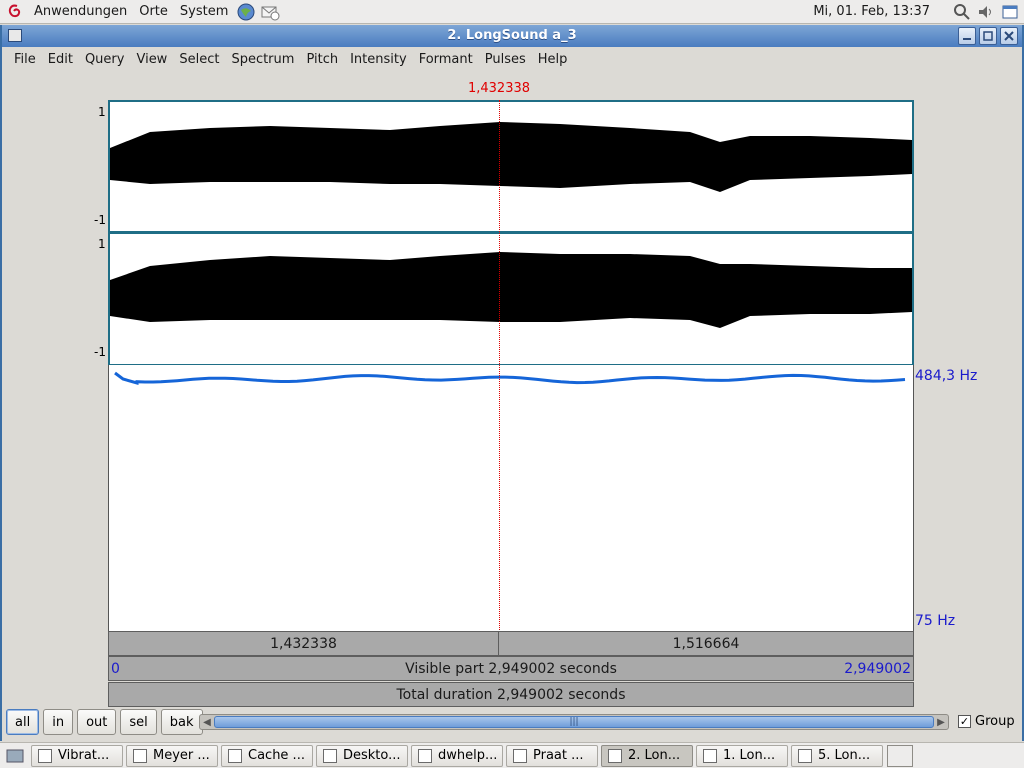  I want to click on waveform-channel-2-trace, so click(511, 290).